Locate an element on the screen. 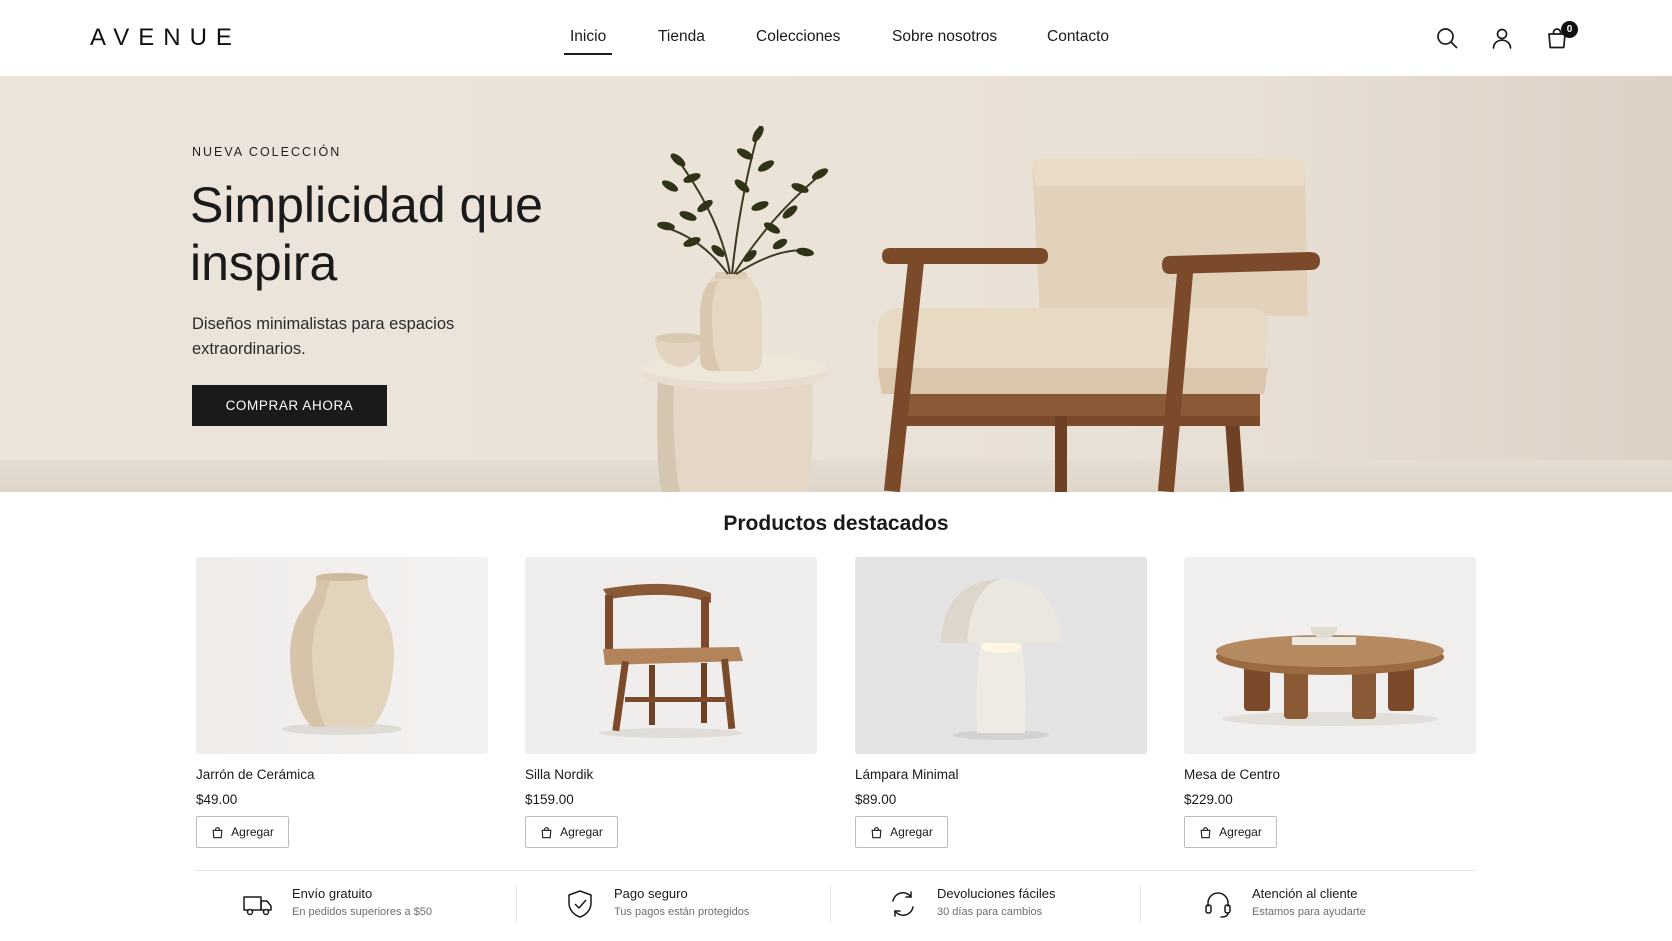 Image resolution: width=1672 pixels, height=941 pixels. featured-section-title: Productos destacados is located at coordinates (836, 523).